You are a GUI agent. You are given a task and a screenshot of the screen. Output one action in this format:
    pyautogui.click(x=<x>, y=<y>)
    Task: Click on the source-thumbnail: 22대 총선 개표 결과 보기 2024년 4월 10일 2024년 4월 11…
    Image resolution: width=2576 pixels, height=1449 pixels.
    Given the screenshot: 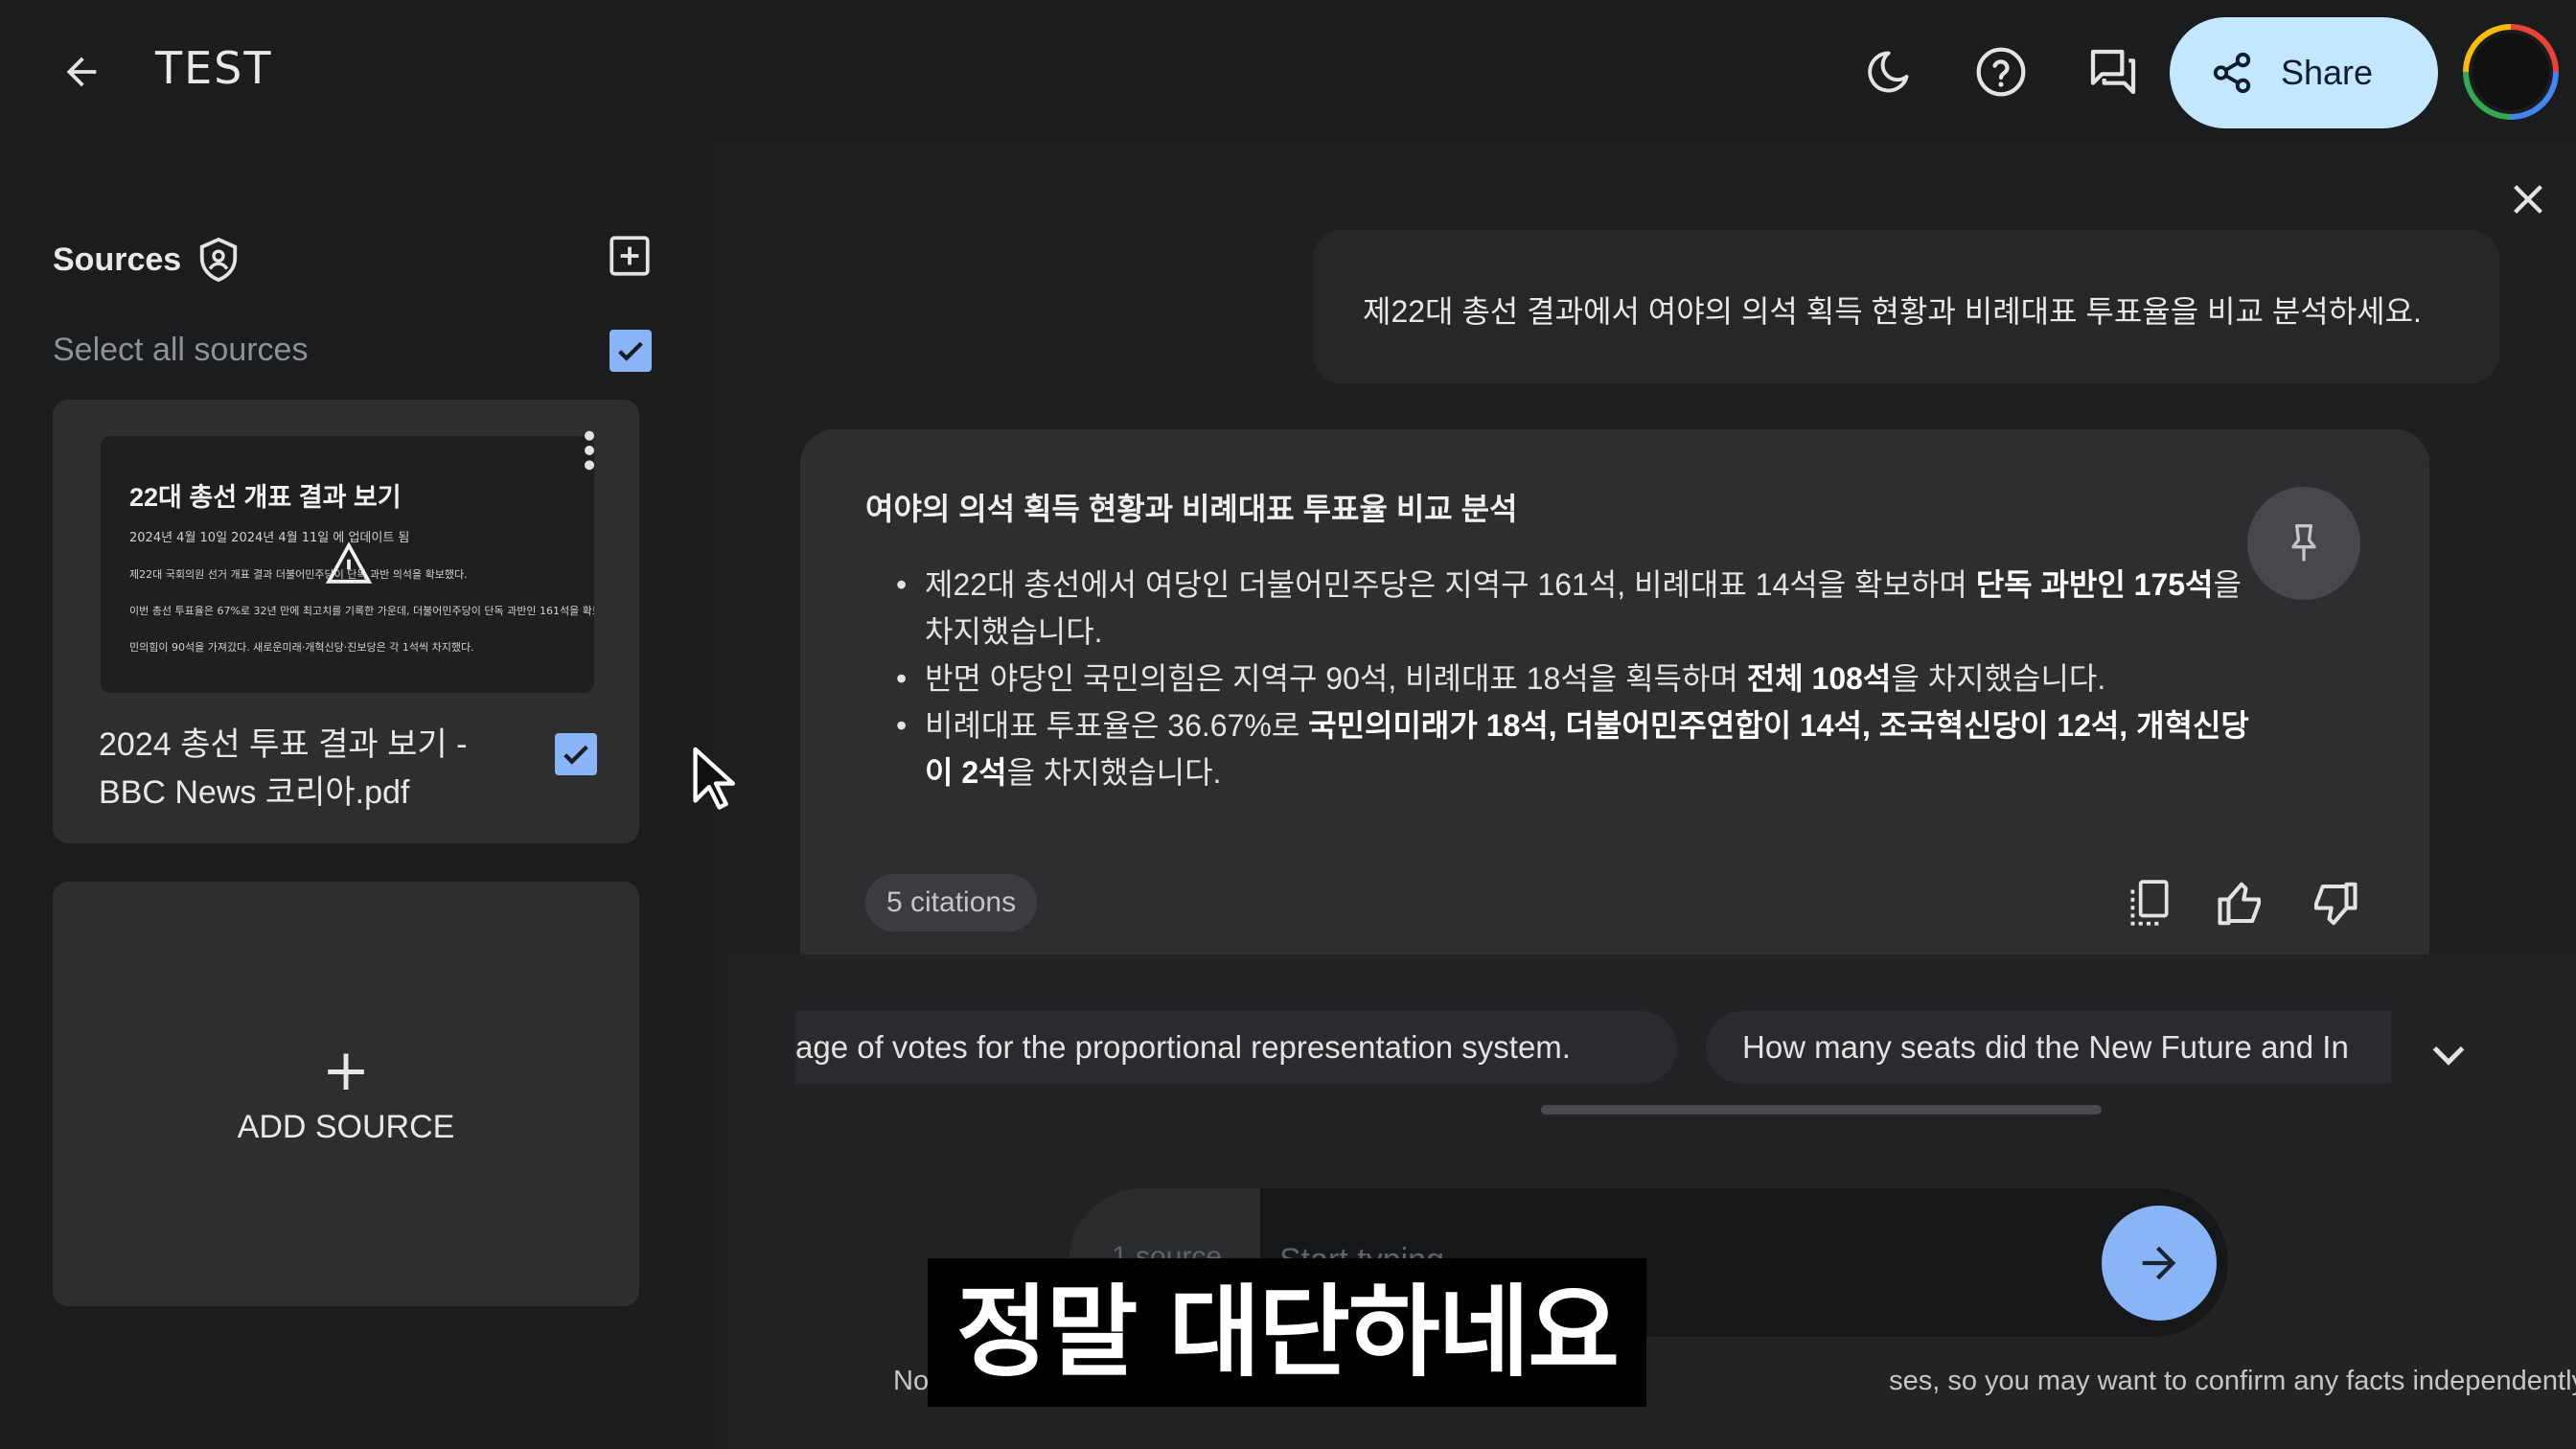 What is the action you would take?
    pyautogui.click(x=347, y=564)
    